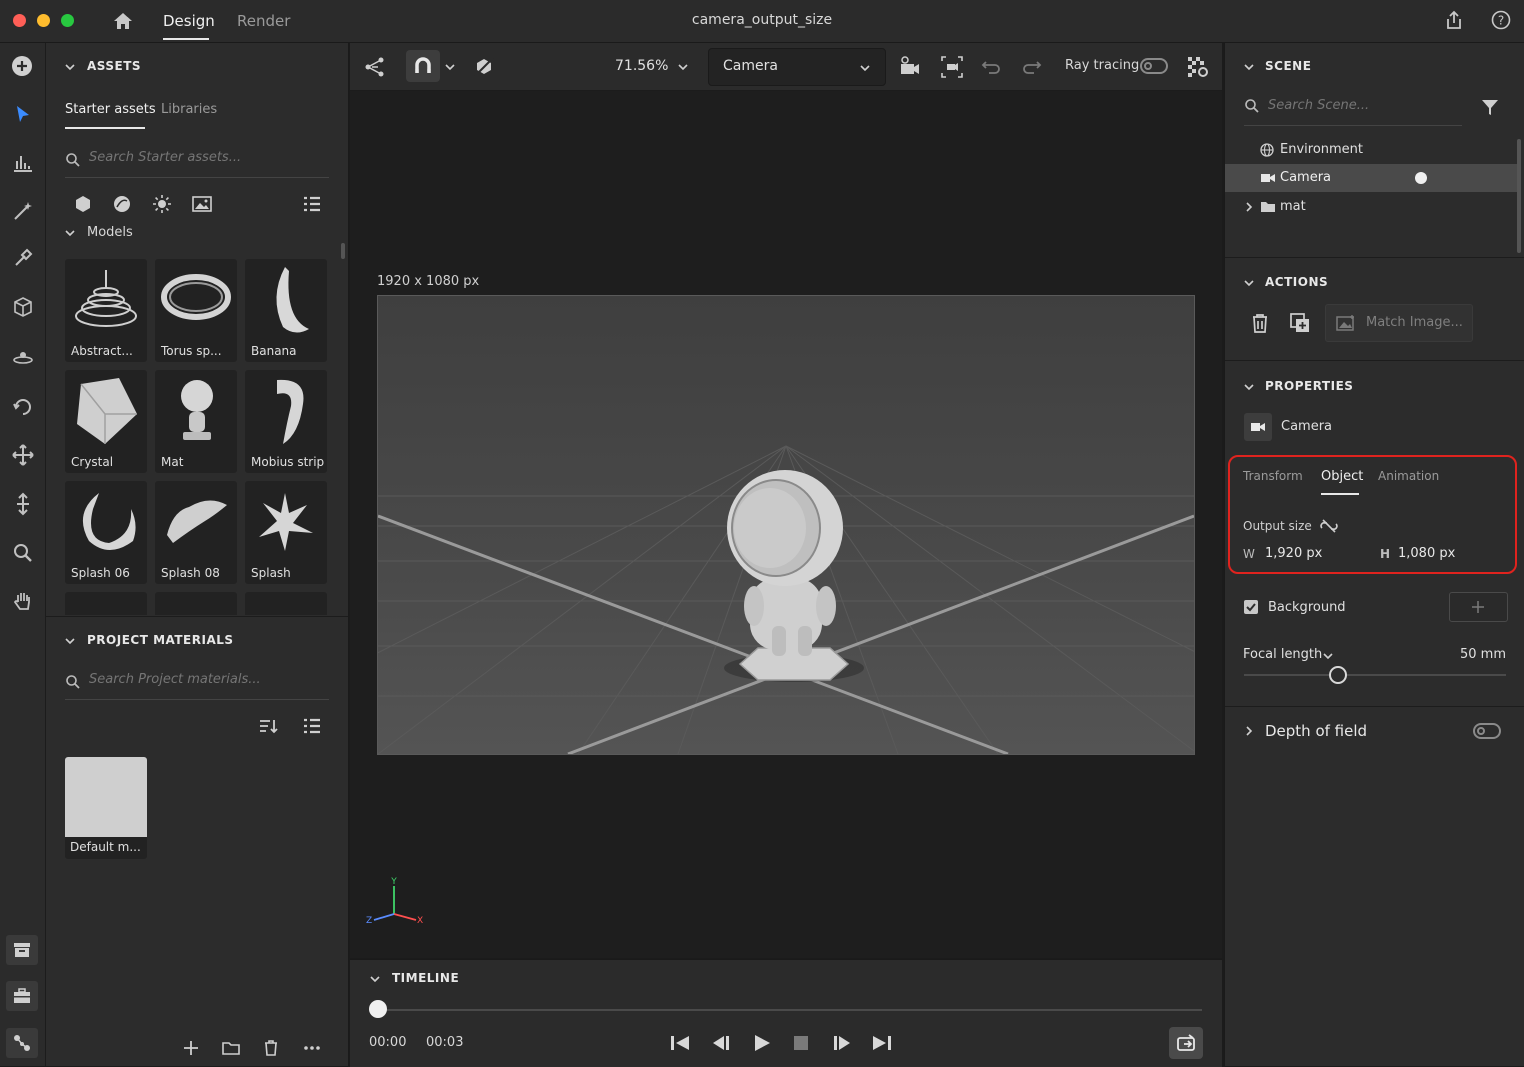  I want to click on scene-search-field, so click(1353, 109).